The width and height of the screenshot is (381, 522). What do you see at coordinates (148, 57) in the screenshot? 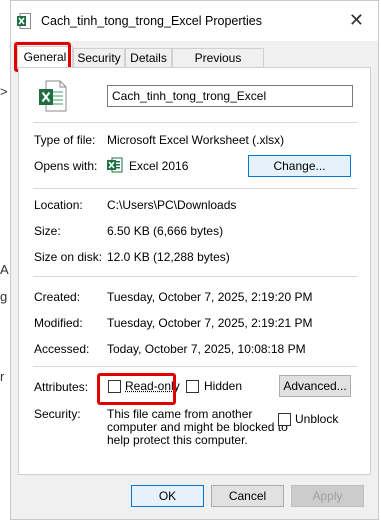
I see `tab-details: Details` at bounding box center [148, 57].